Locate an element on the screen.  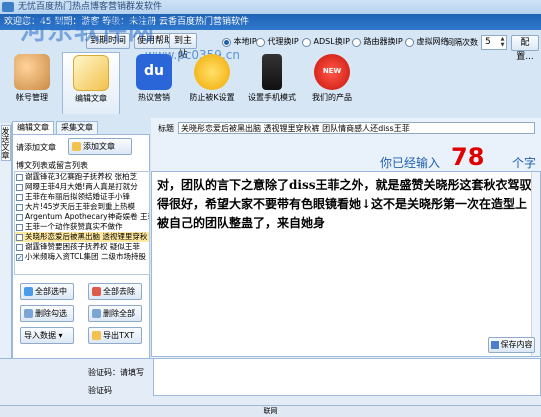
select-all-button: 全部选中 is located at coordinates (47, 291).